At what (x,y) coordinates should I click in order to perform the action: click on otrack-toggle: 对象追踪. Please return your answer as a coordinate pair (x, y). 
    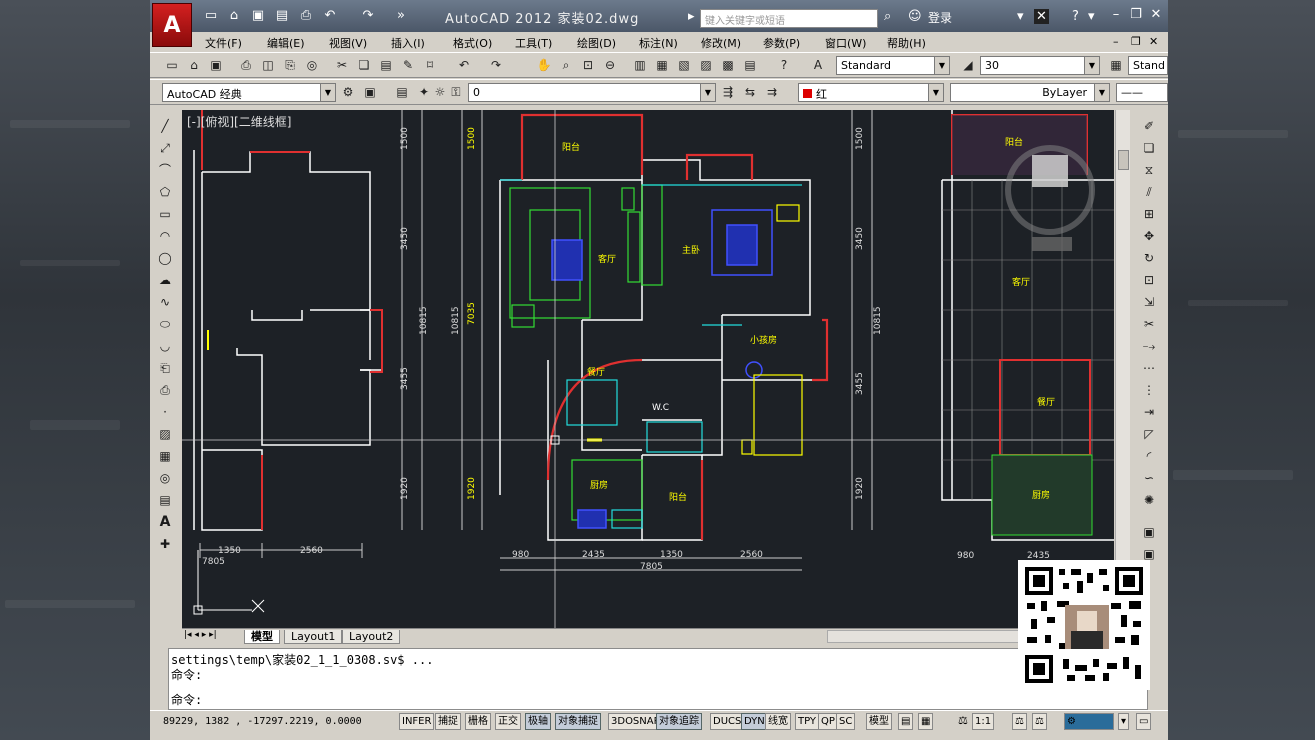
    Looking at the image, I should click on (679, 721).